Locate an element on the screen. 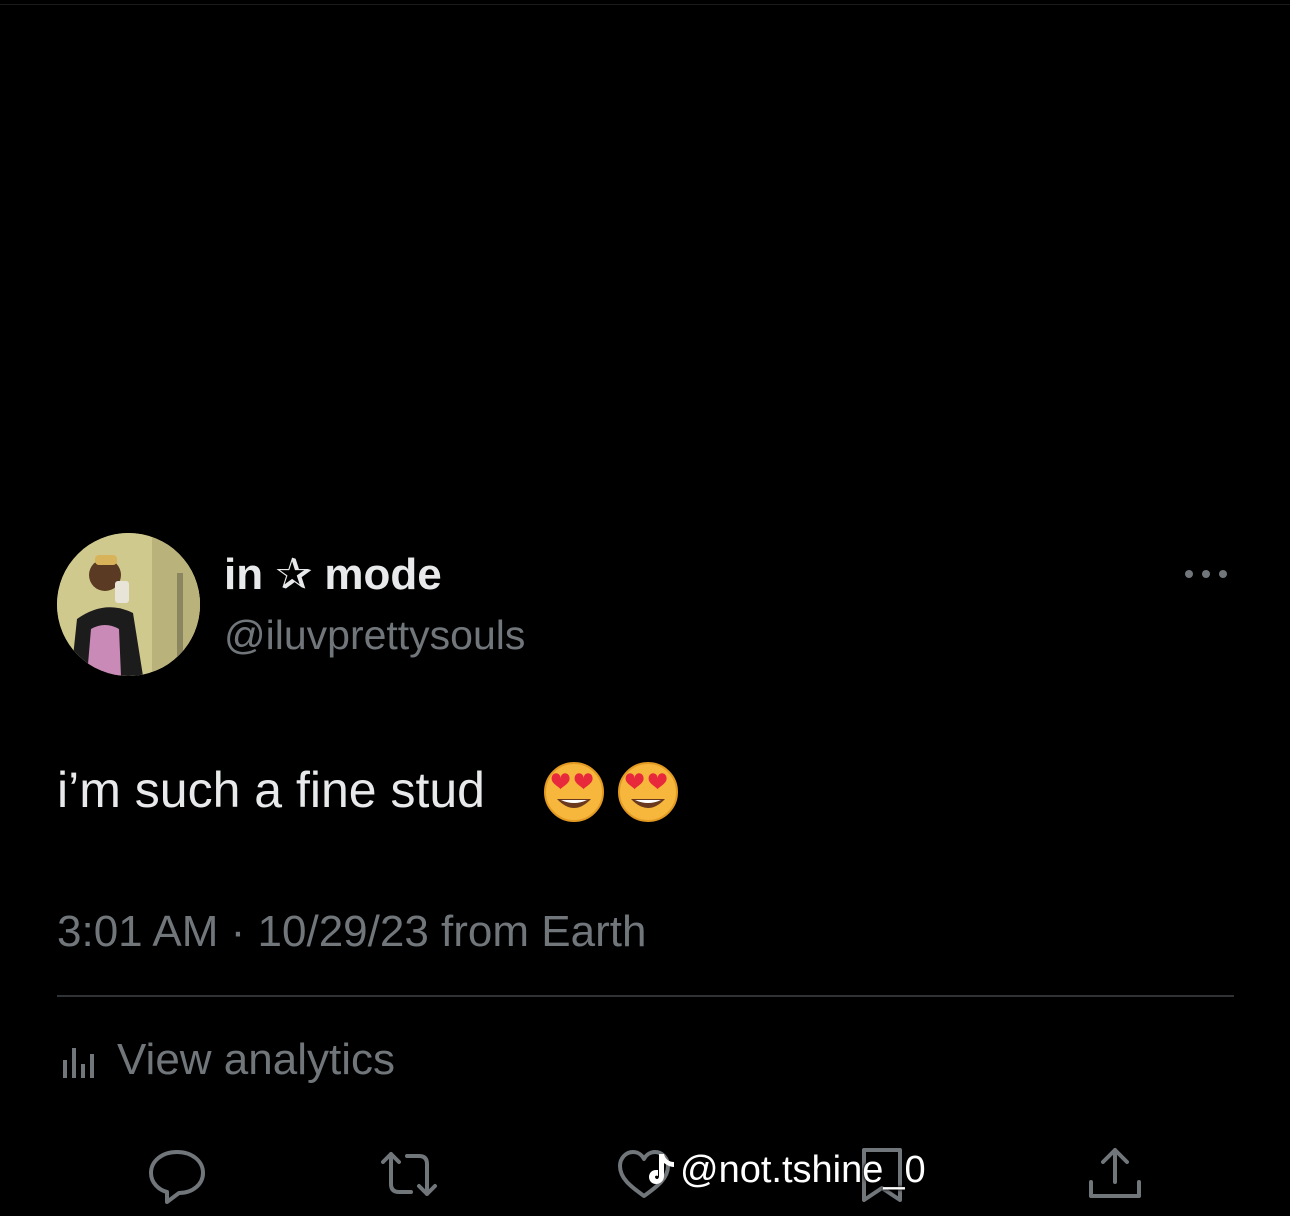 The width and height of the screenshot is (1290, 1216). view-analytics-link: View analytics is located at coordinates (226, 1060).